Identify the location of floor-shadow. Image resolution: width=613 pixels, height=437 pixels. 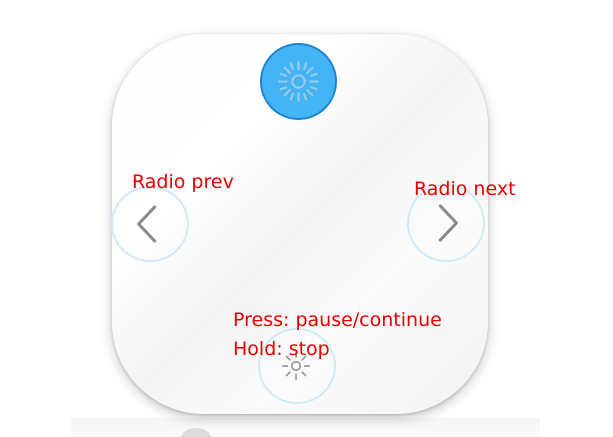
(305, 427).